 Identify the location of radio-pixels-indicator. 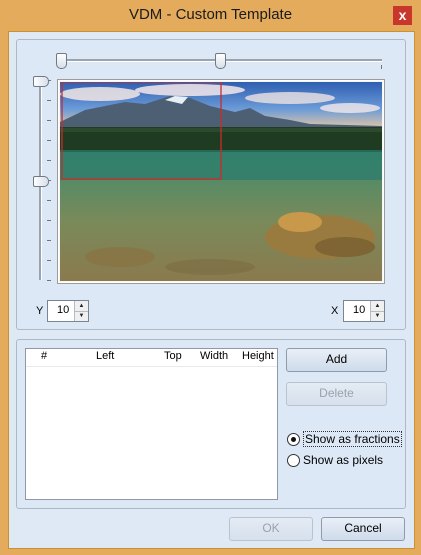
(293, 460).